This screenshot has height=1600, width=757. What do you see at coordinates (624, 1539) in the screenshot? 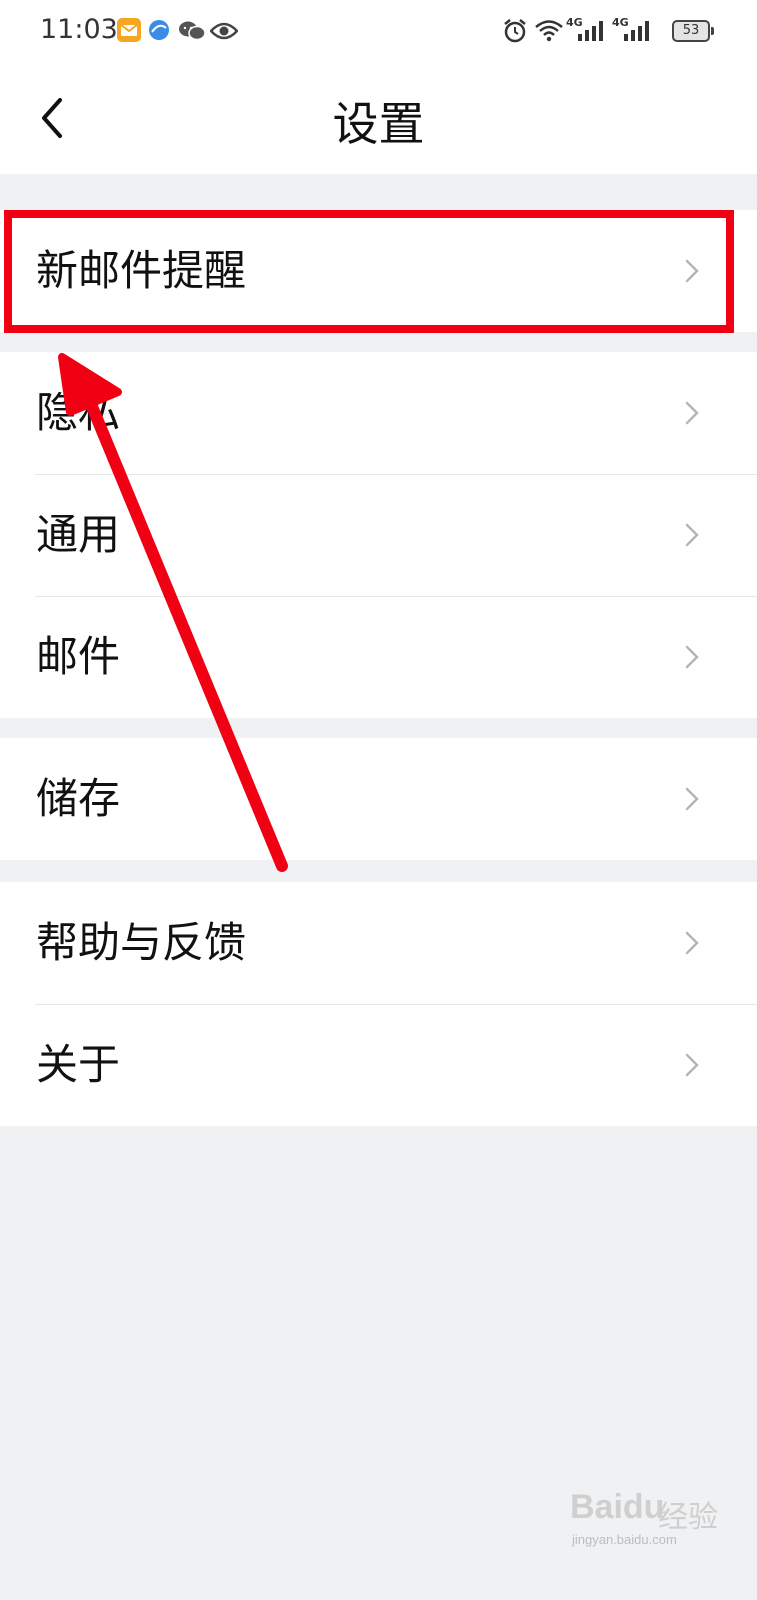
I see `watermark-url: jingyan.baidu.com` at bounding box center [624, 1539].